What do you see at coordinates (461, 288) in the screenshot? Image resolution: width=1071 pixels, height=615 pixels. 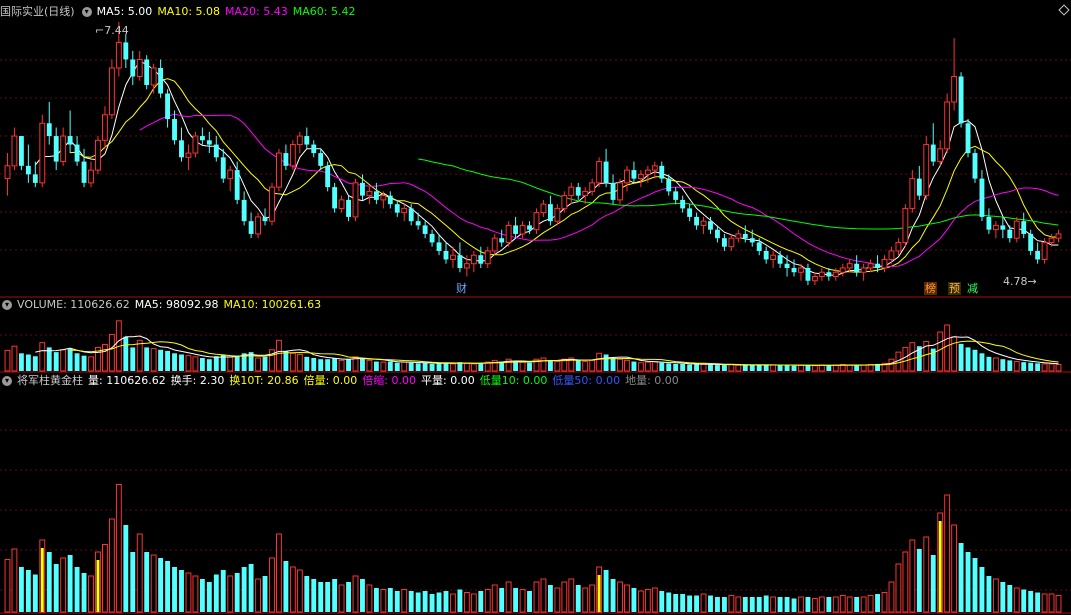 I see `marker-cai: 财` at bounding box center [461, 288].